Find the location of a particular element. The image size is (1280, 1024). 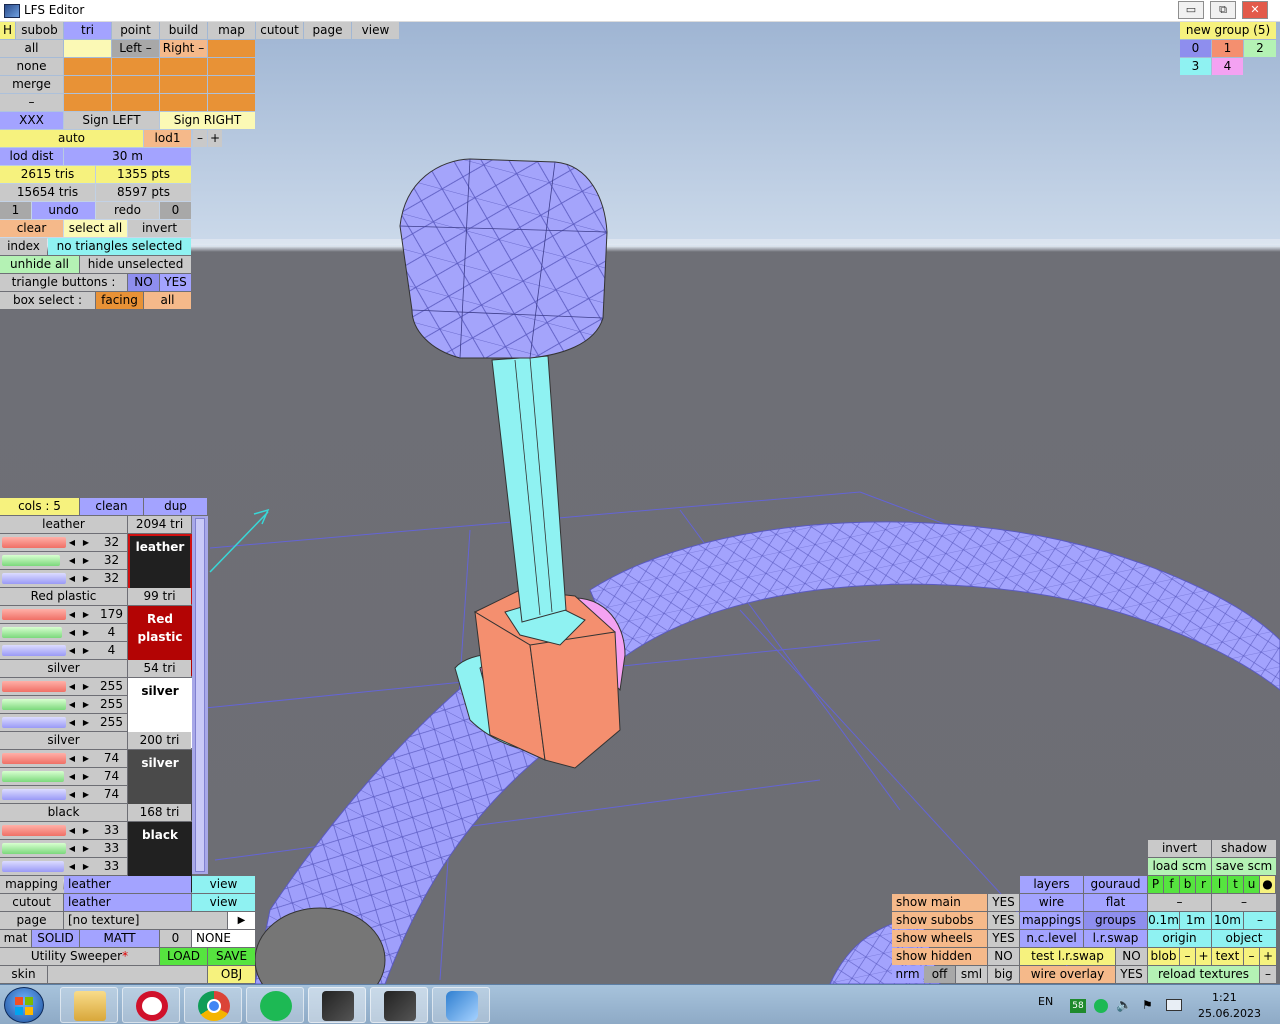

load-scm-button: load scm is located at coordinates (1179, 866).